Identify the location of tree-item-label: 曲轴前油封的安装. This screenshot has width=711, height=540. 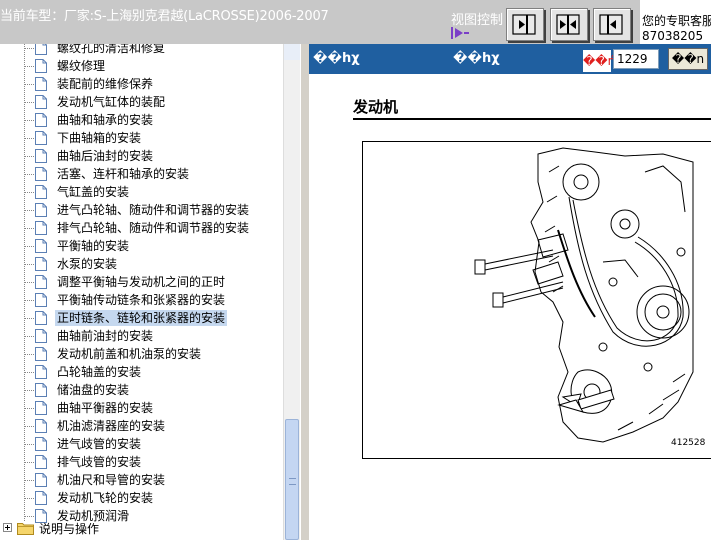
(105, 336).